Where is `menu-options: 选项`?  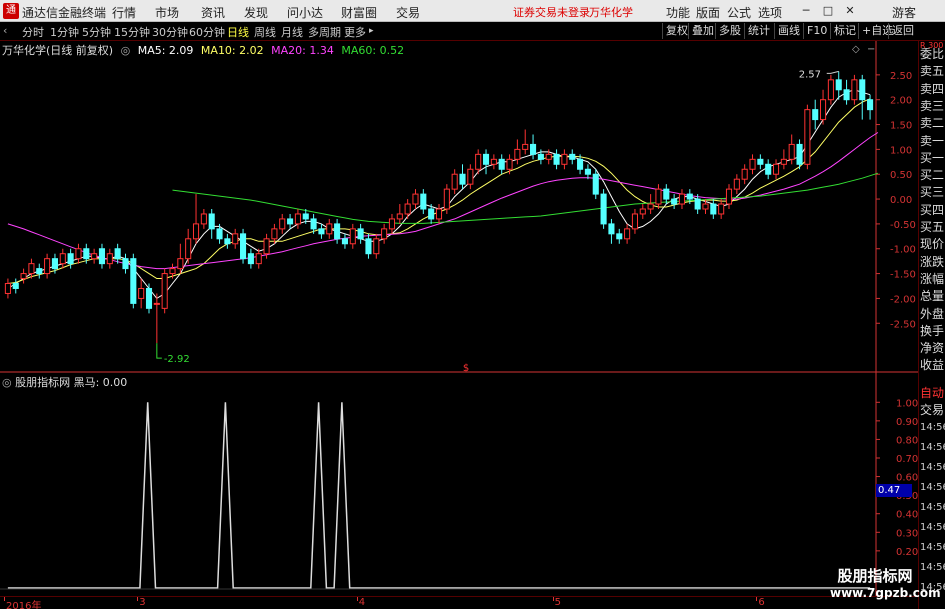 menu-options: 选项 is located at coordinates (770, 12).